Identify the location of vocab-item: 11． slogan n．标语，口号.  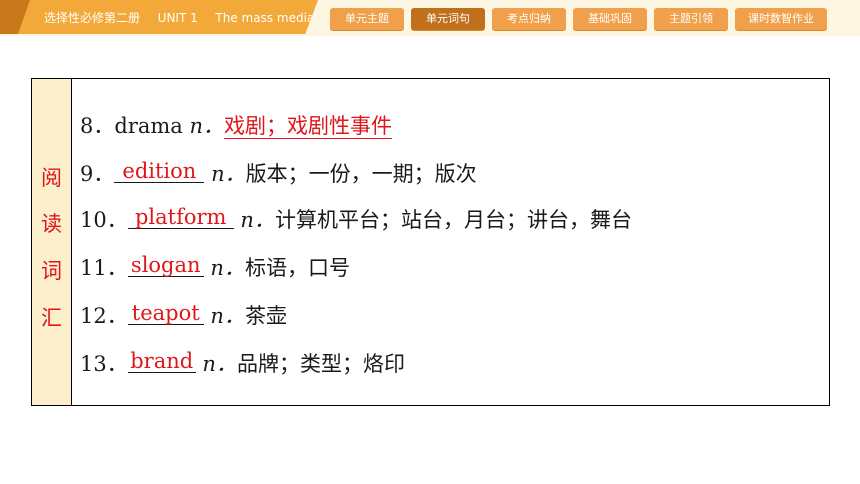
(215, 267).